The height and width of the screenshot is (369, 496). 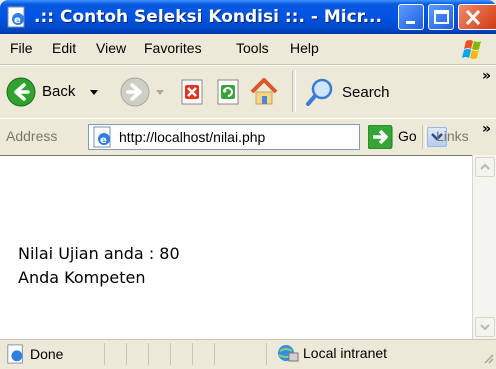 What do you see at coordinates (304, 48) in the screenshot?
I see `menu-help: Help` at bounding box center [304, 48].